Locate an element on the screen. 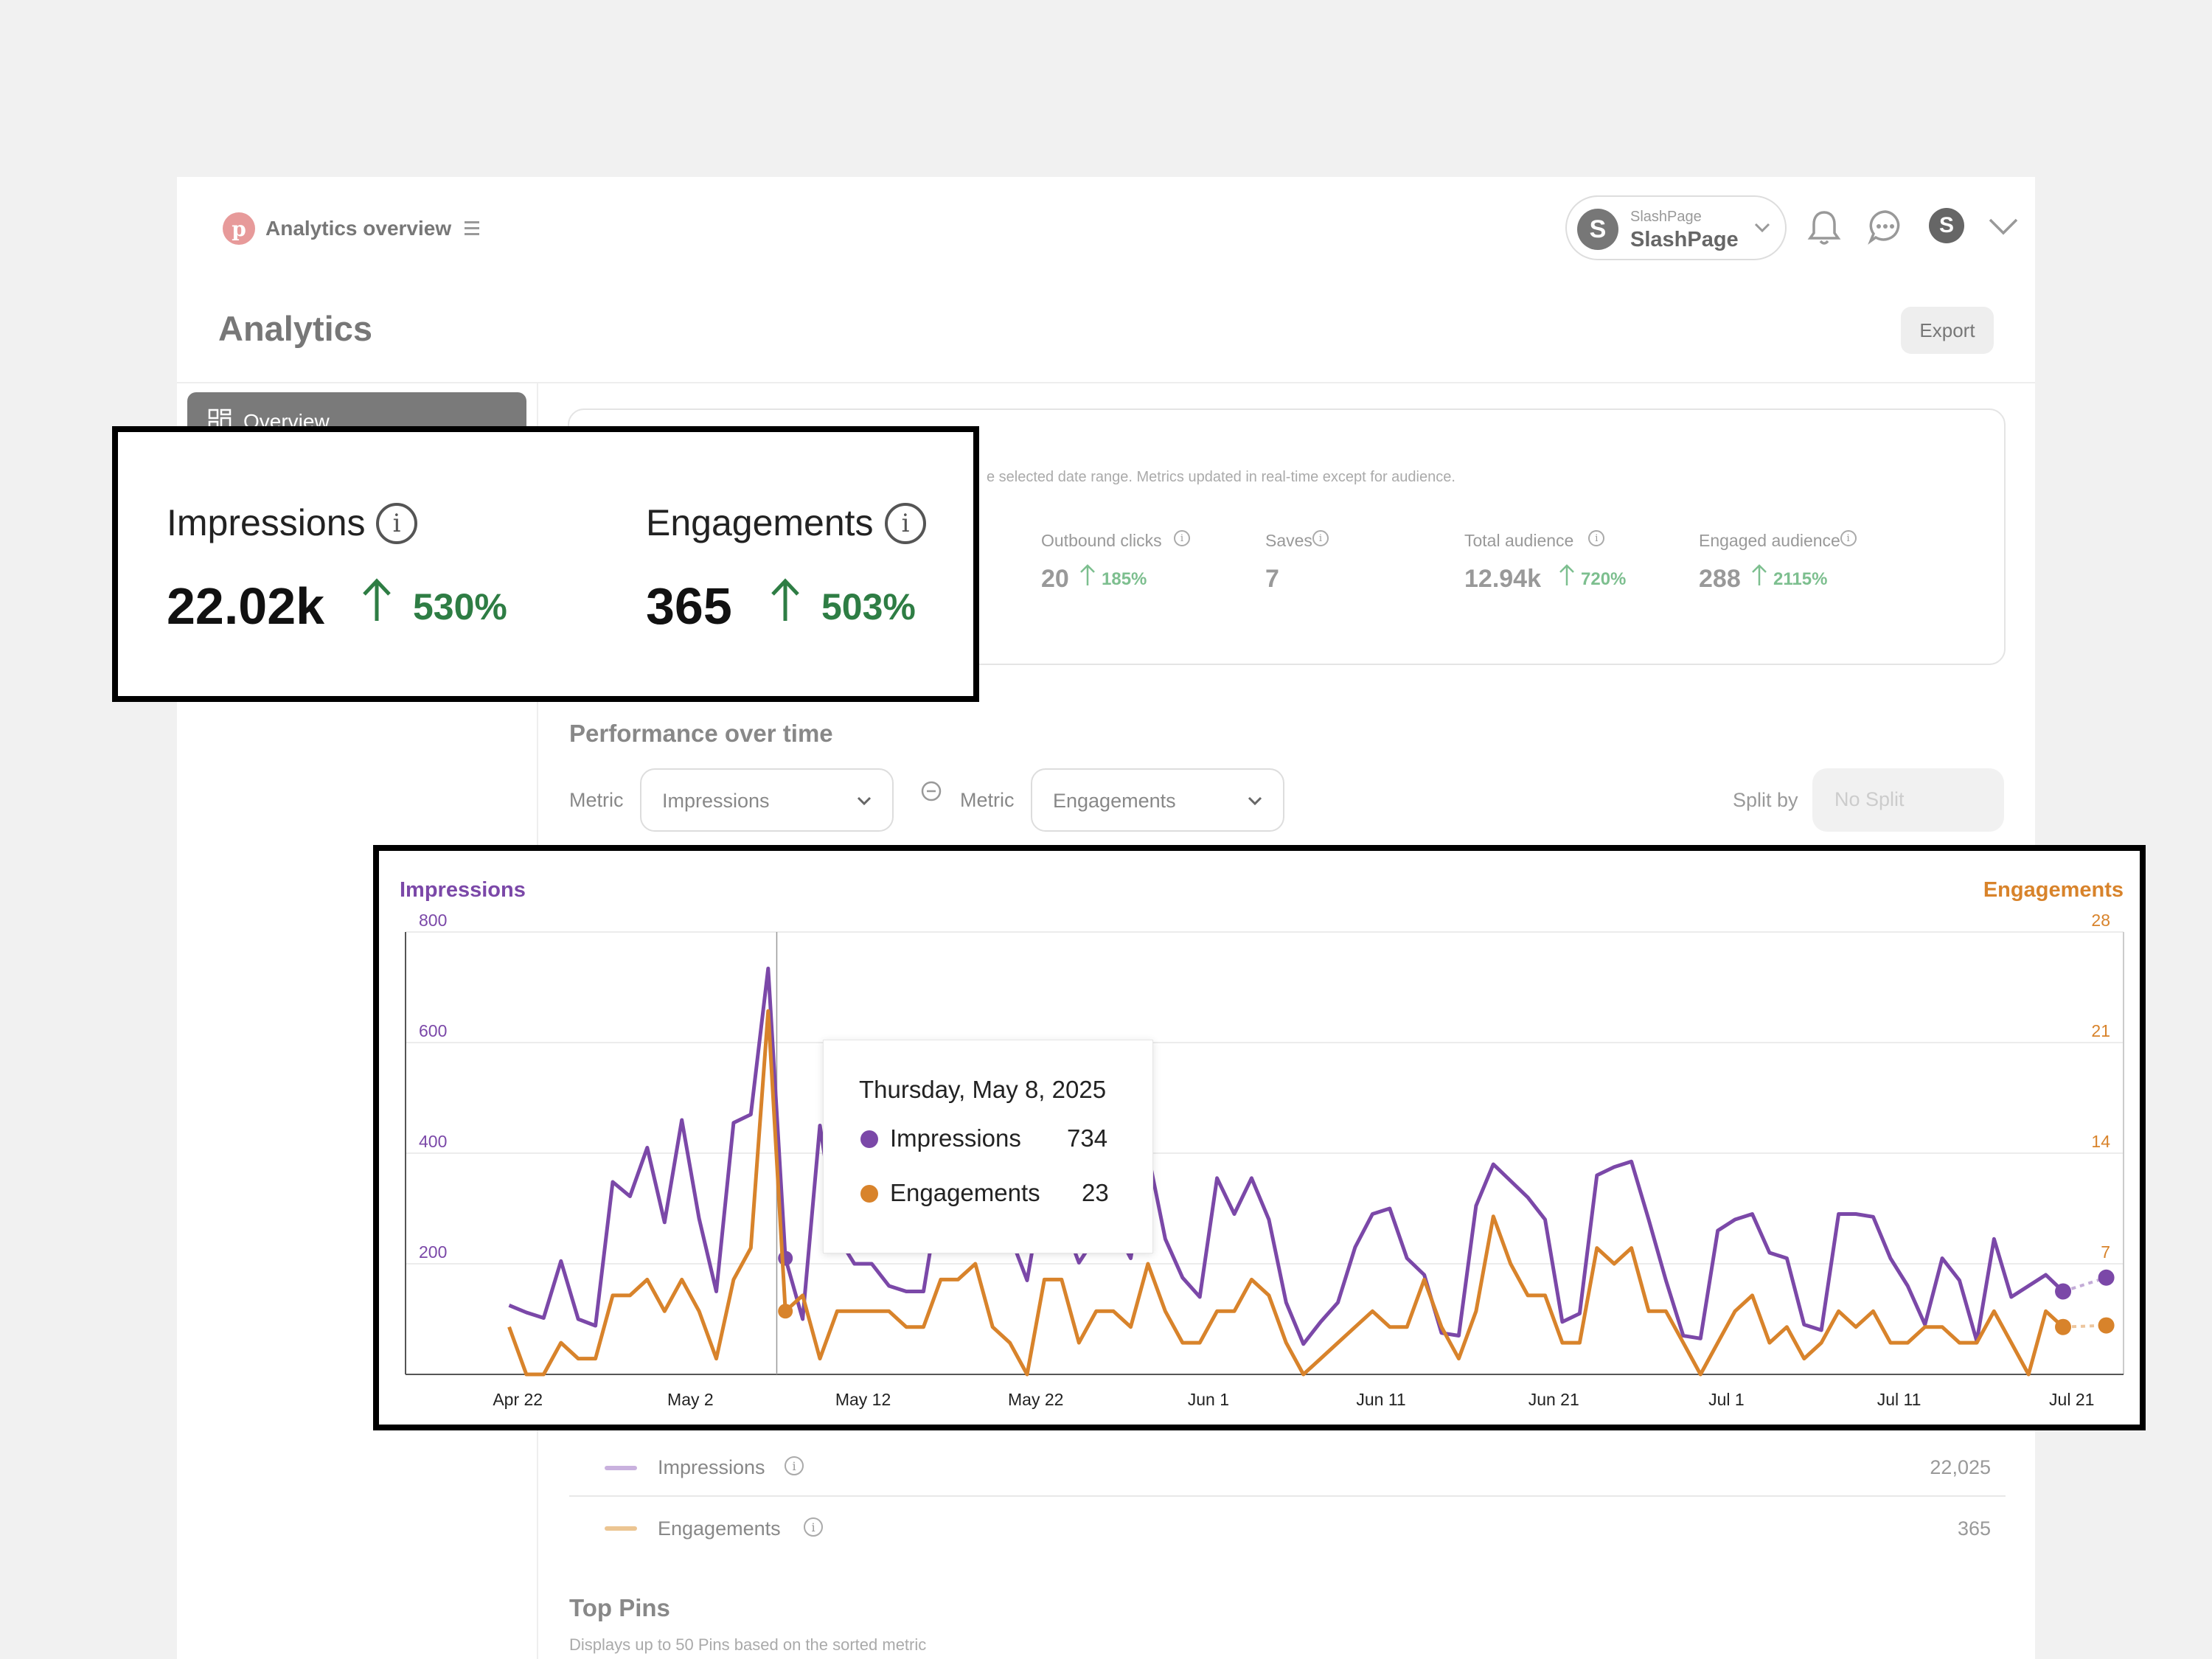  y-tick-left: 600 is located at coordinates (433, 1030).